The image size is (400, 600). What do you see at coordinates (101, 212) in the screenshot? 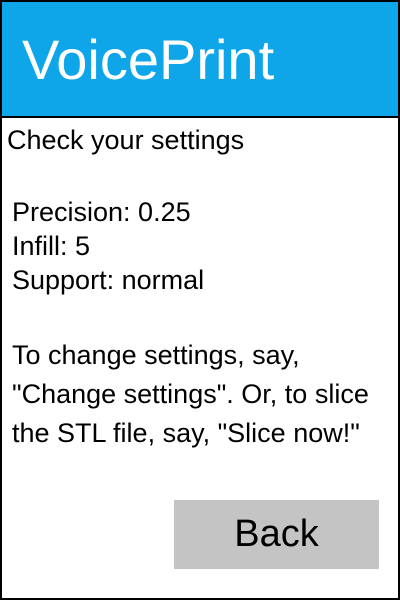
I see `setting-precision: Precision: 0.25` at bounding box center [101, 212].